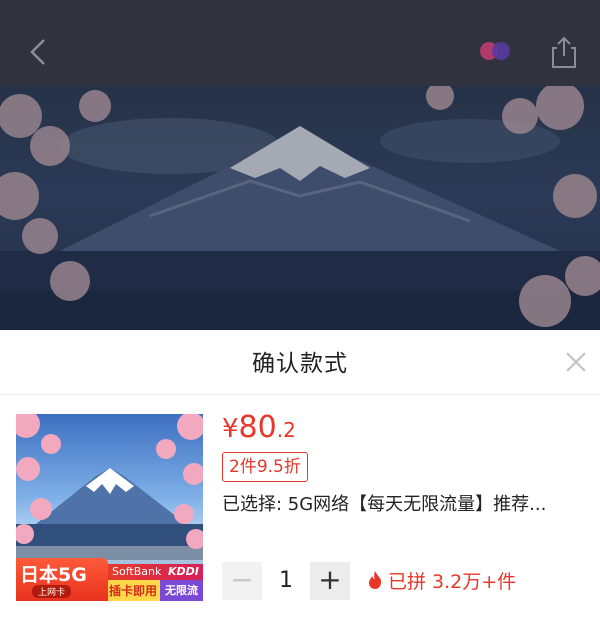 The height and width of the screenshot is (622, 600). I want to click on back-button, so click(40, 52).